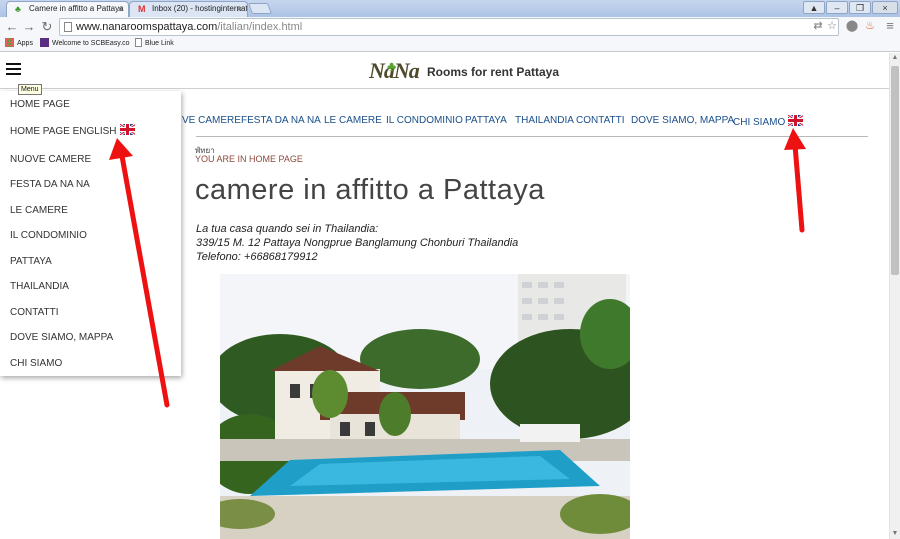 The width and height of the screenshot is (900, 539). What do you see at coordinates (895, 534) in the screenshot?
I see `scroll-down-arrow-icon: ▼` at bounding box center [895, 534].